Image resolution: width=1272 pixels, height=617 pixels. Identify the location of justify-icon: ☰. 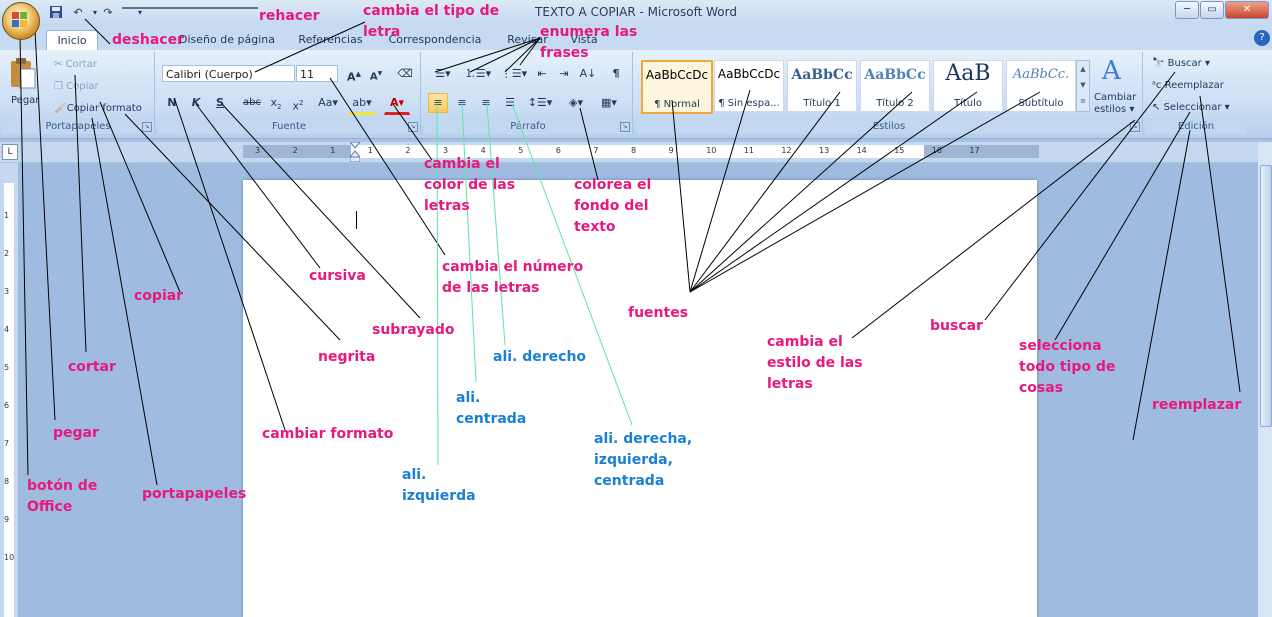
(510, 103).